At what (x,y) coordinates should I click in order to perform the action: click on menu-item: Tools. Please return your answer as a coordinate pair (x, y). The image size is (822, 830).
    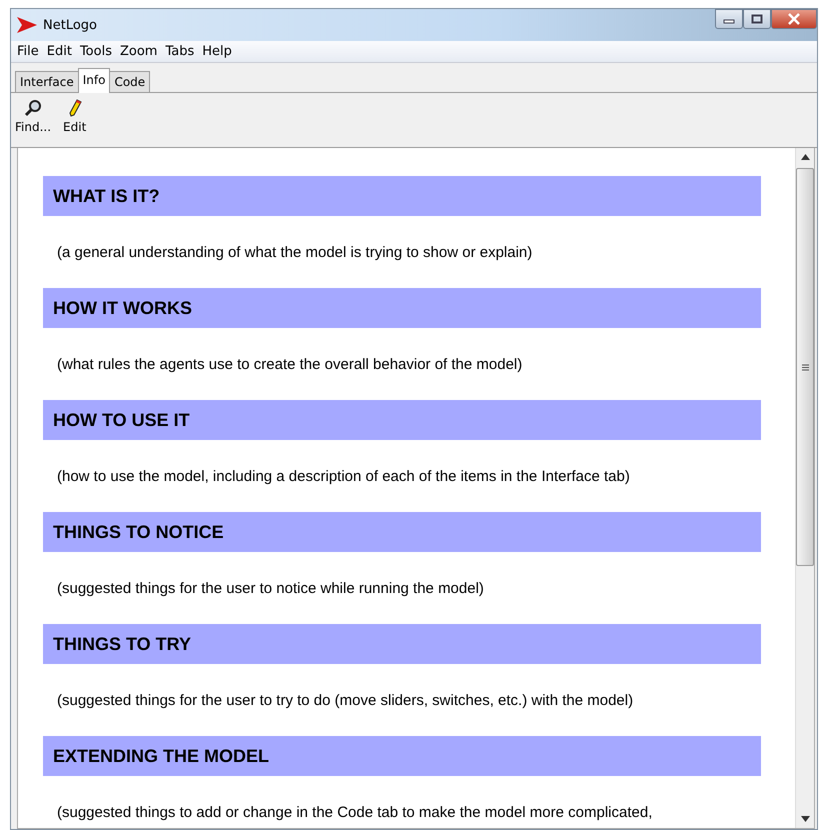
    Looking at the image, I should click on (96, 51).